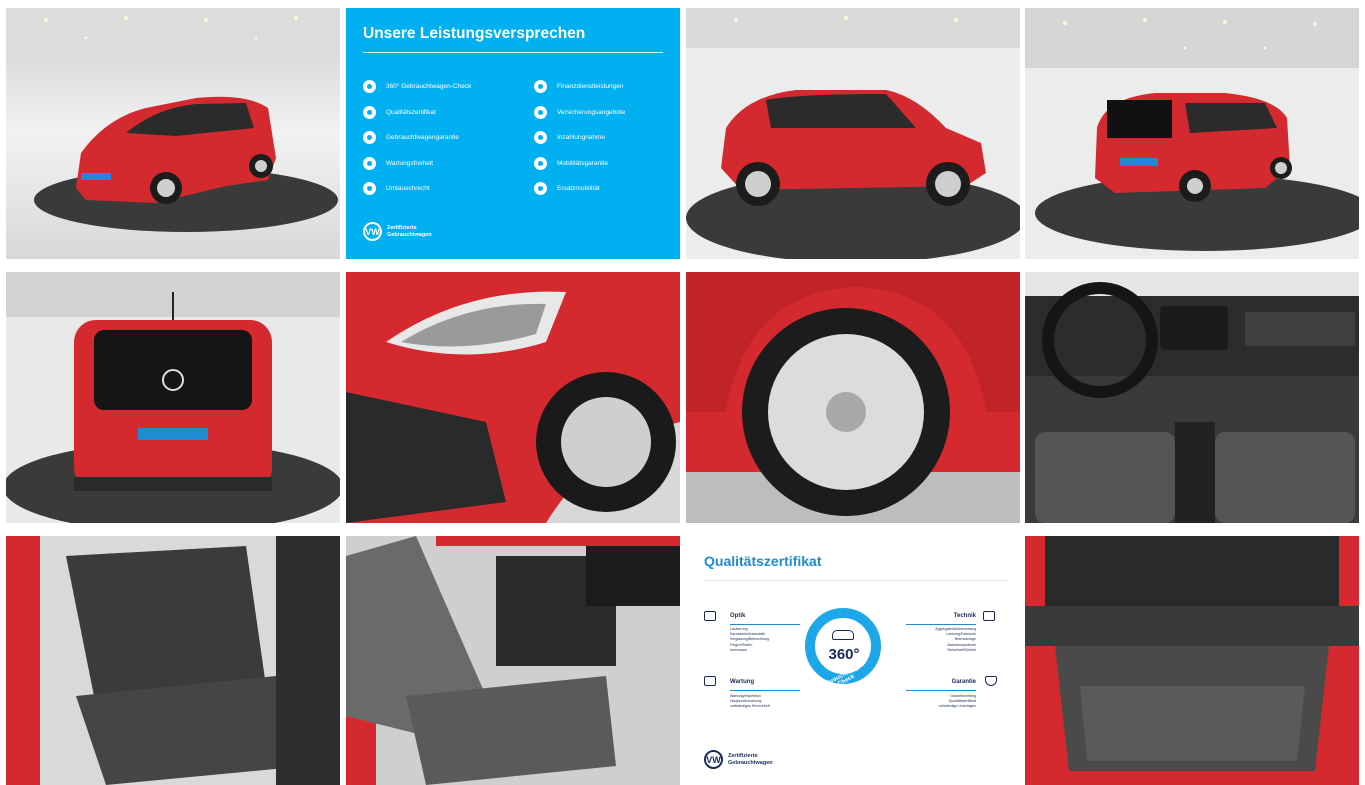 The image size is (1365, 785). I want to click on exchange-icon, so click(369, 189).